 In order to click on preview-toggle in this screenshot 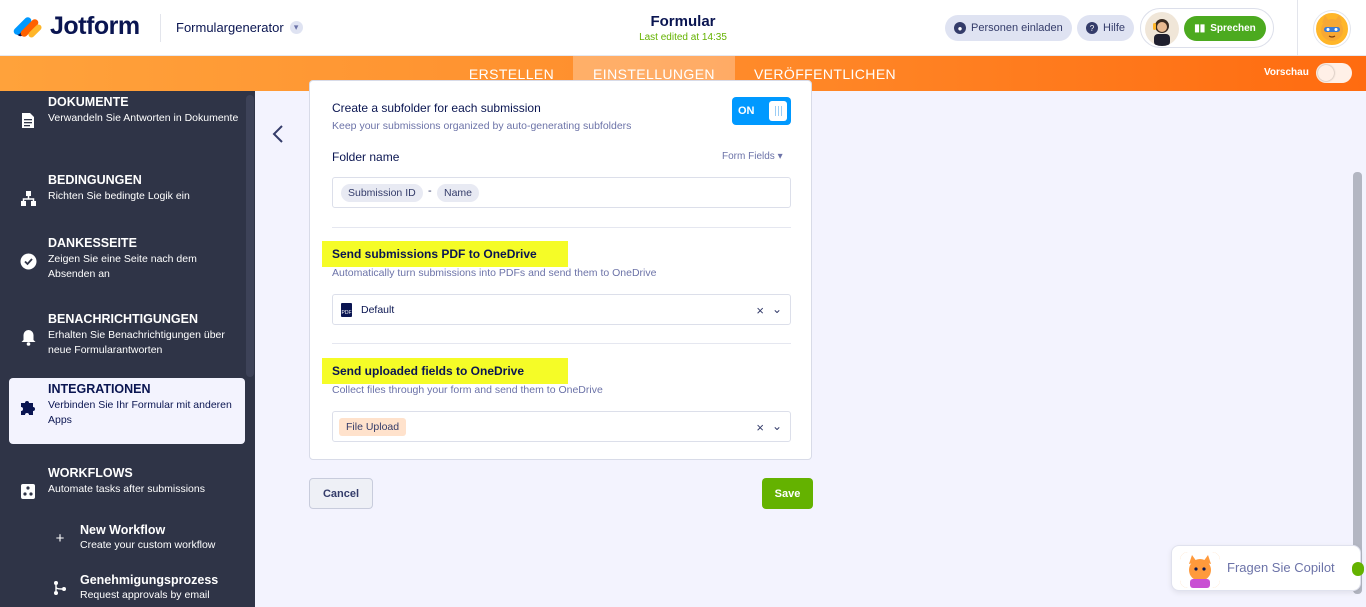, I will do `click(1334, 73)`.